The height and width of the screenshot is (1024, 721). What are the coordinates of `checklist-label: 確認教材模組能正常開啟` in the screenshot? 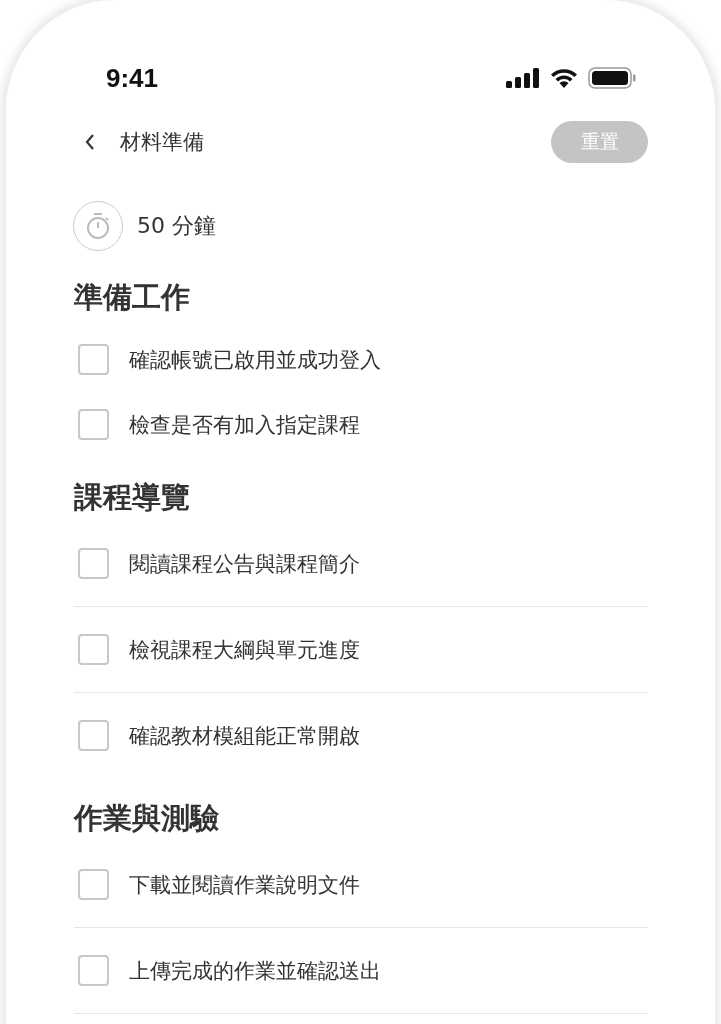 It's located at (244, 736).